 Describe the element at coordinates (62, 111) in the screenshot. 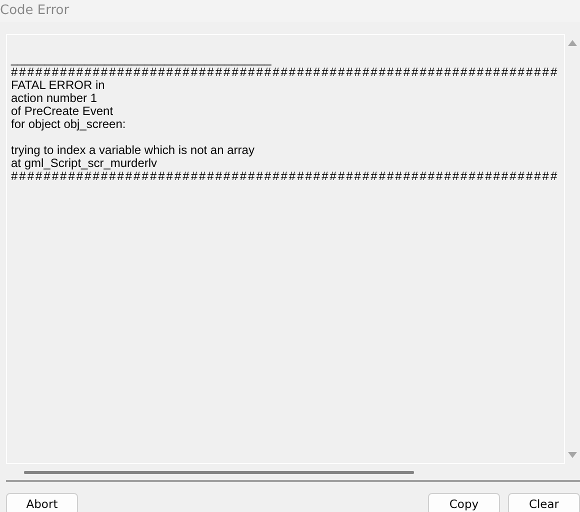

I see `log-line: of PreCreate Event` at that location.